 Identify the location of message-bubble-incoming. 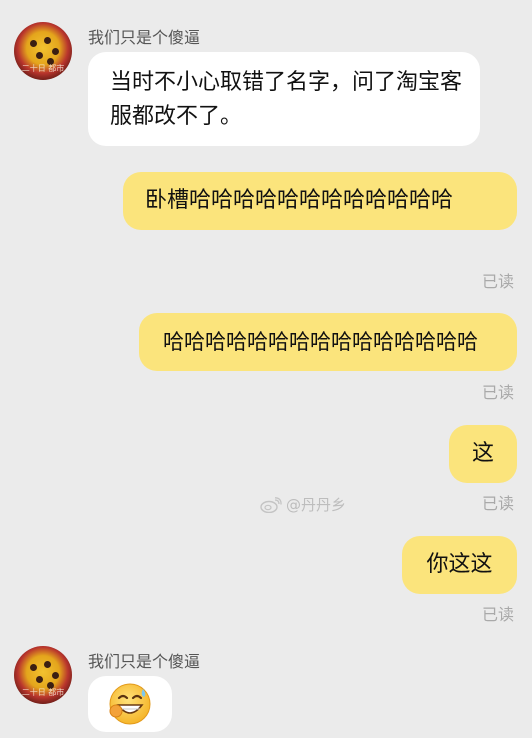
(130, 704).